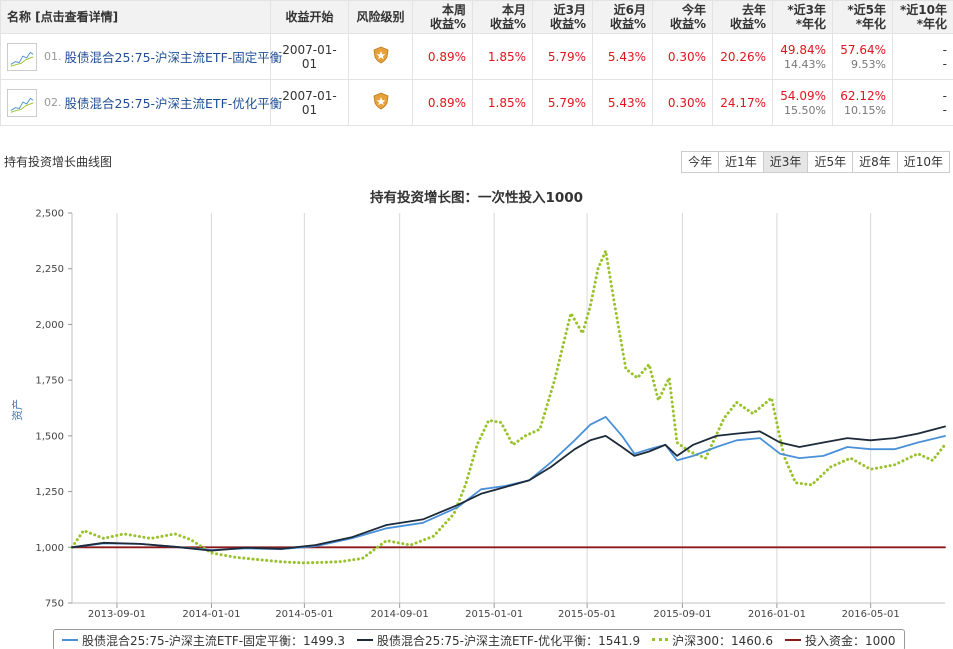  I want to click on legend-label-invest: 投入资金：1000, so click(850, 640).